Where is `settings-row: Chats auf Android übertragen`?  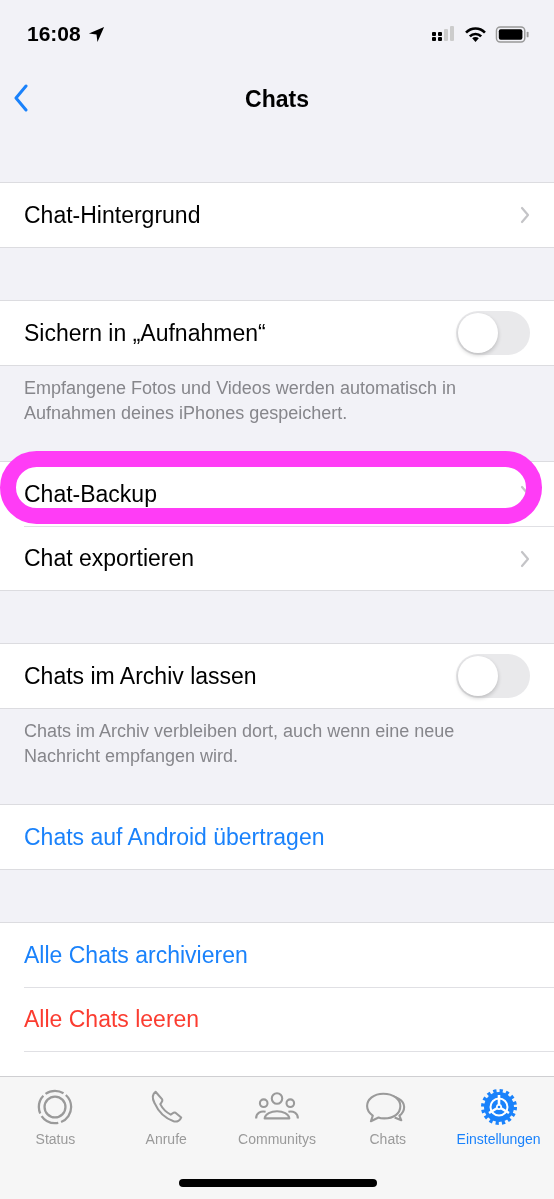
settings-row: Chats auf Android übertragen is located at coordinates (277, 837).